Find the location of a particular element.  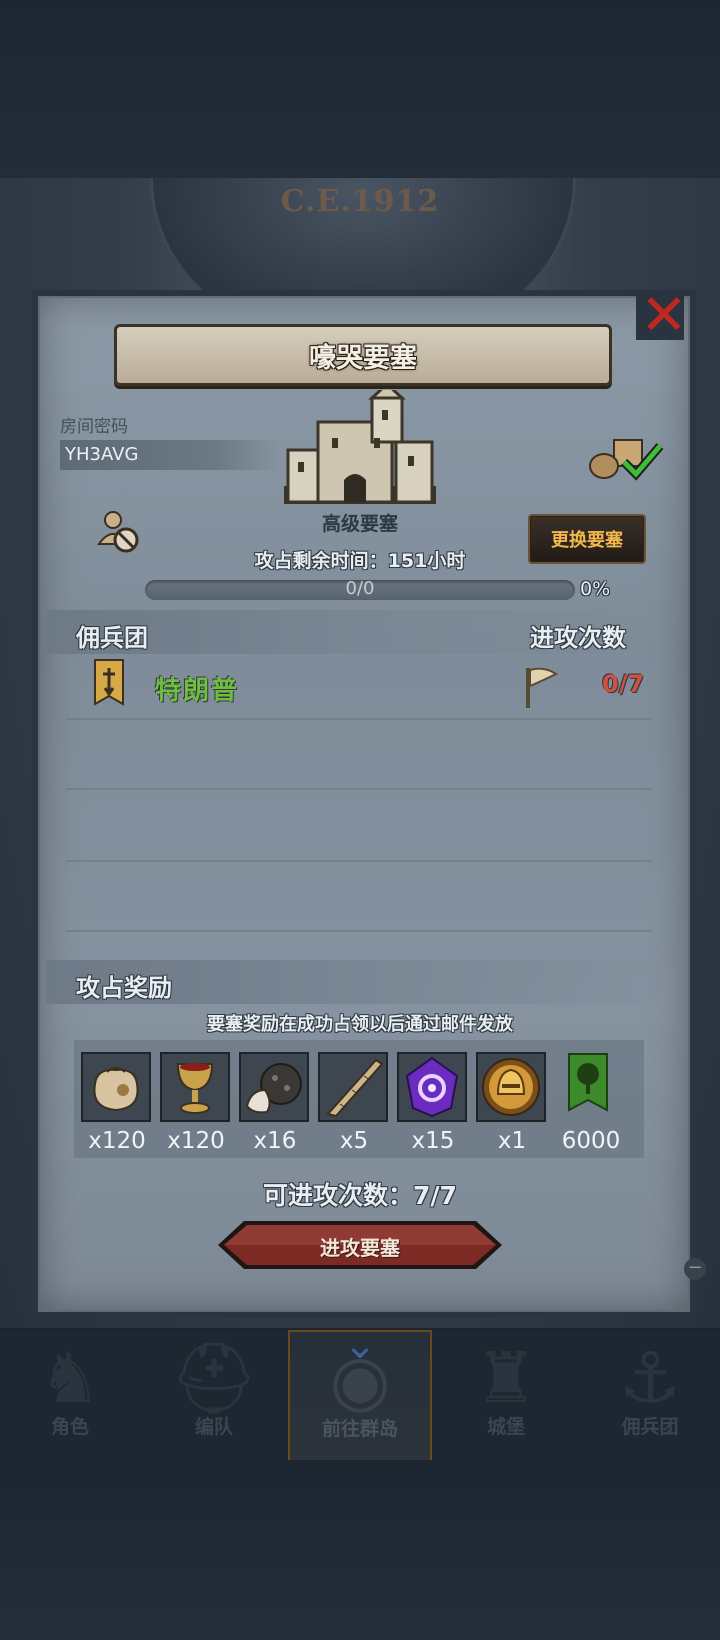

bottom-backdrop is located at coordinates (360, 1550).